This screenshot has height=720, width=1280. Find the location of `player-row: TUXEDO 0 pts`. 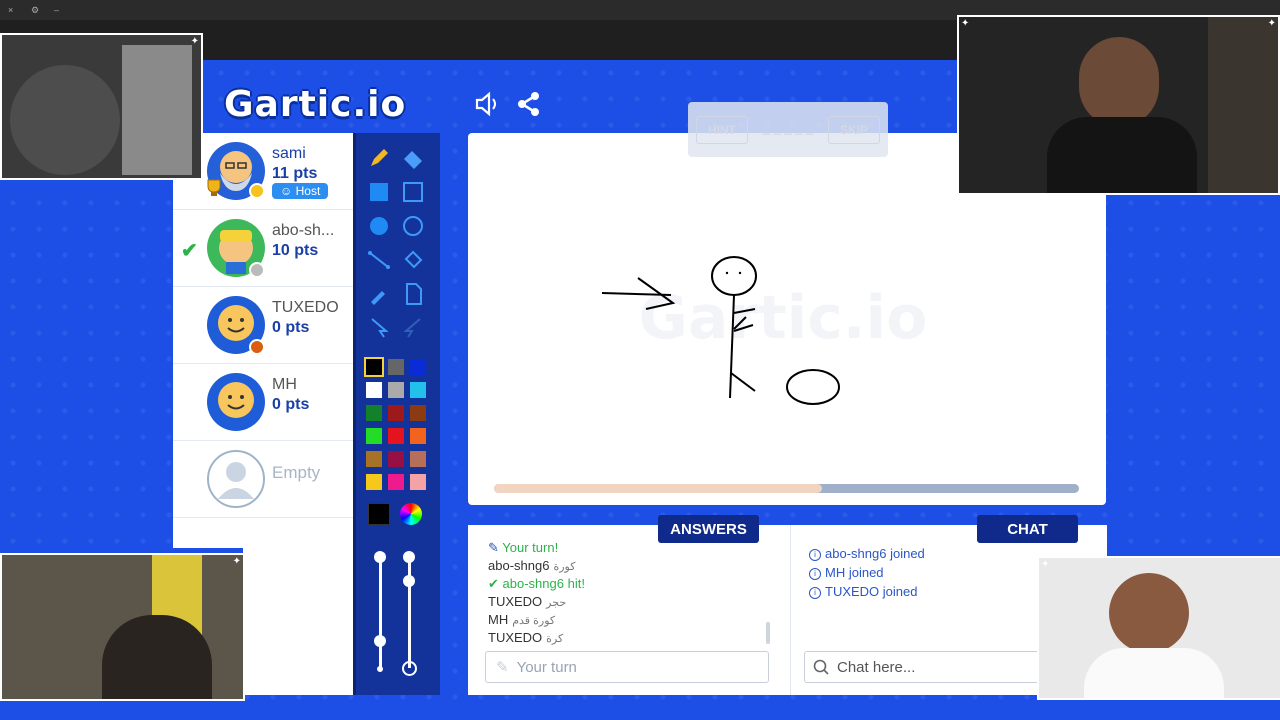

player-row: TUXEDO 0 pts is located at coordinates (263, 325).